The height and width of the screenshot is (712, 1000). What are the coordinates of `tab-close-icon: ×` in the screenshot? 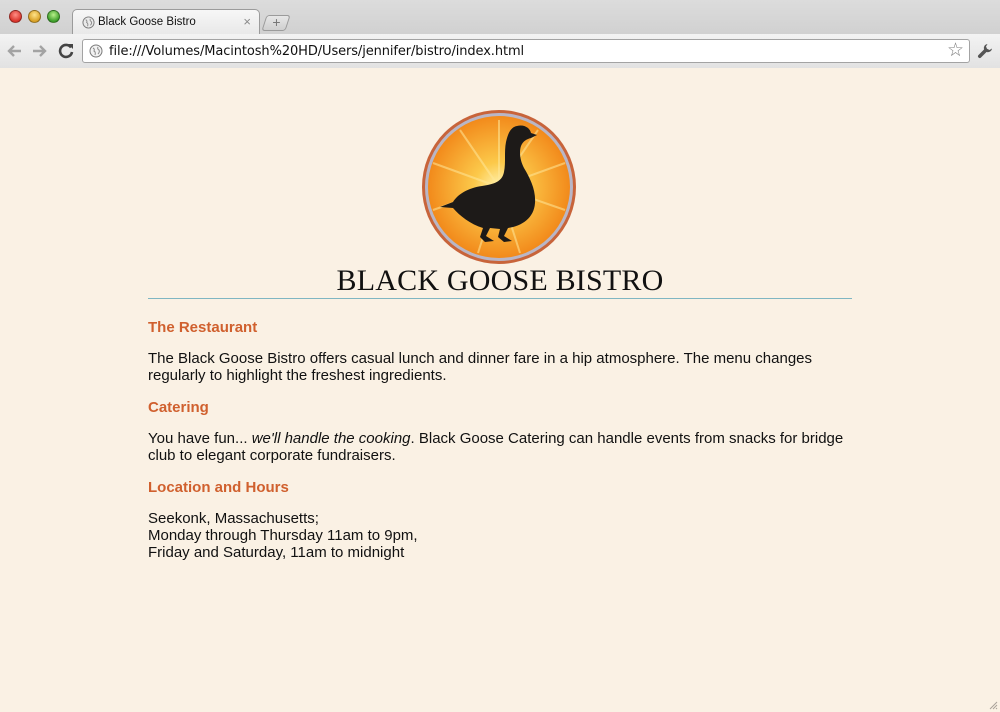 It's located at (247, 22).